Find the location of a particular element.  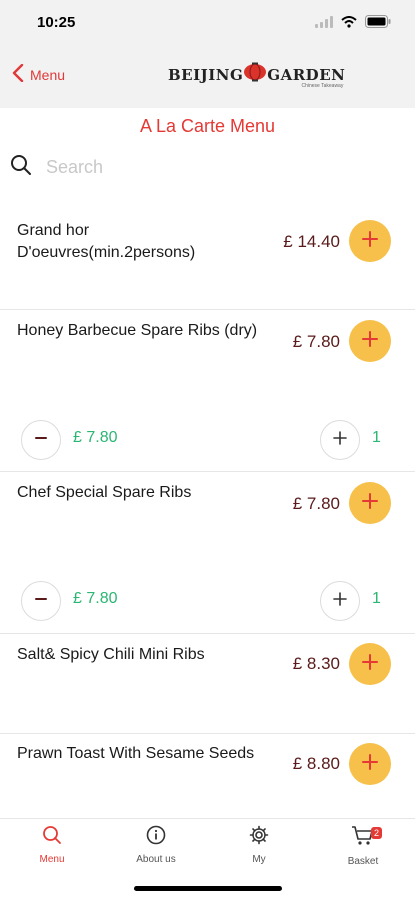

nav-bar: Menu BEIJING GARDEN Chinese Takeaway is located at coordinates (207, 76).